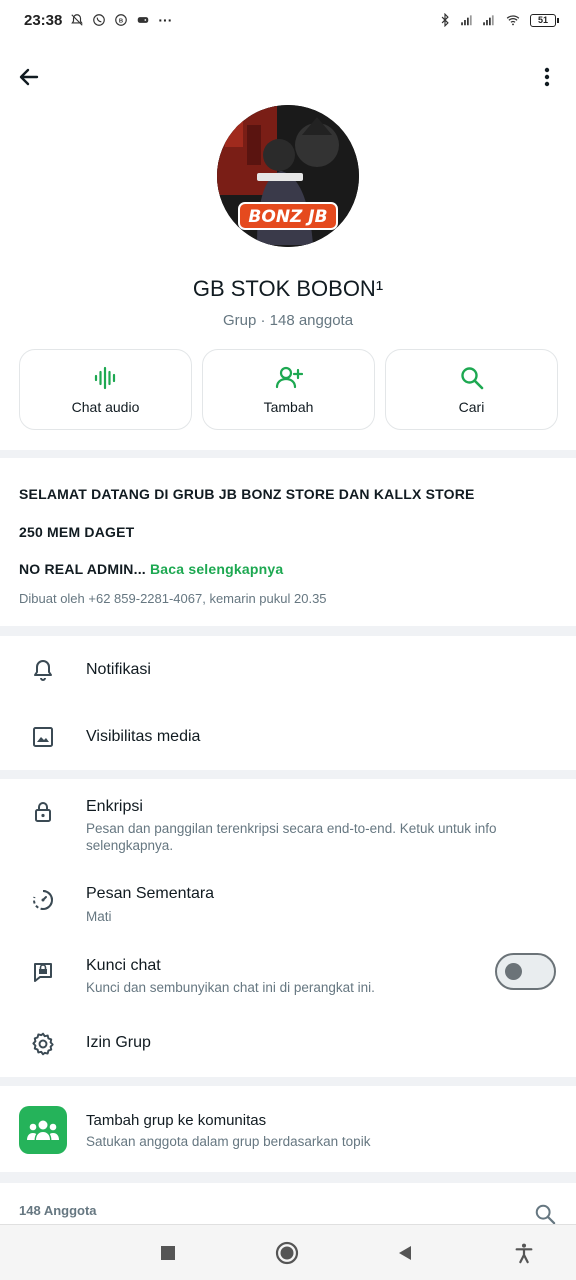 The image size is (576, 1280). I want to click on back-icon, so click(405, 1253).